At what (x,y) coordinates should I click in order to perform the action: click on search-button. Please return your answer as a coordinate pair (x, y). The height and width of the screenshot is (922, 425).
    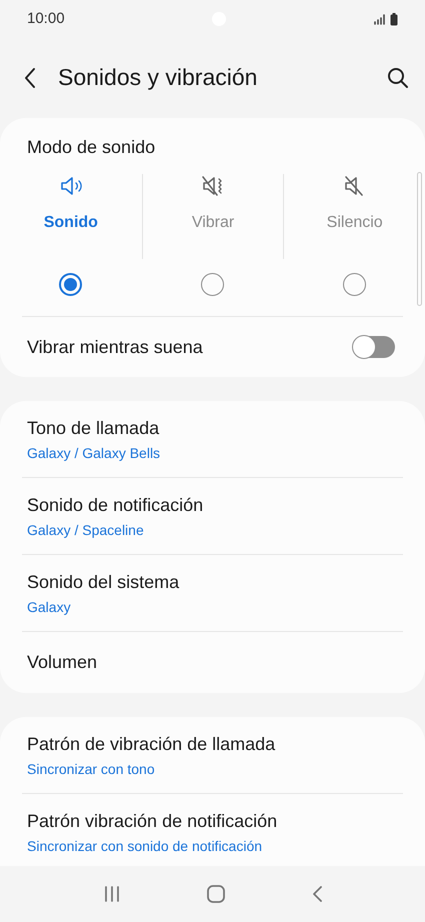
    Looking at the image, I should click on (398, 78).